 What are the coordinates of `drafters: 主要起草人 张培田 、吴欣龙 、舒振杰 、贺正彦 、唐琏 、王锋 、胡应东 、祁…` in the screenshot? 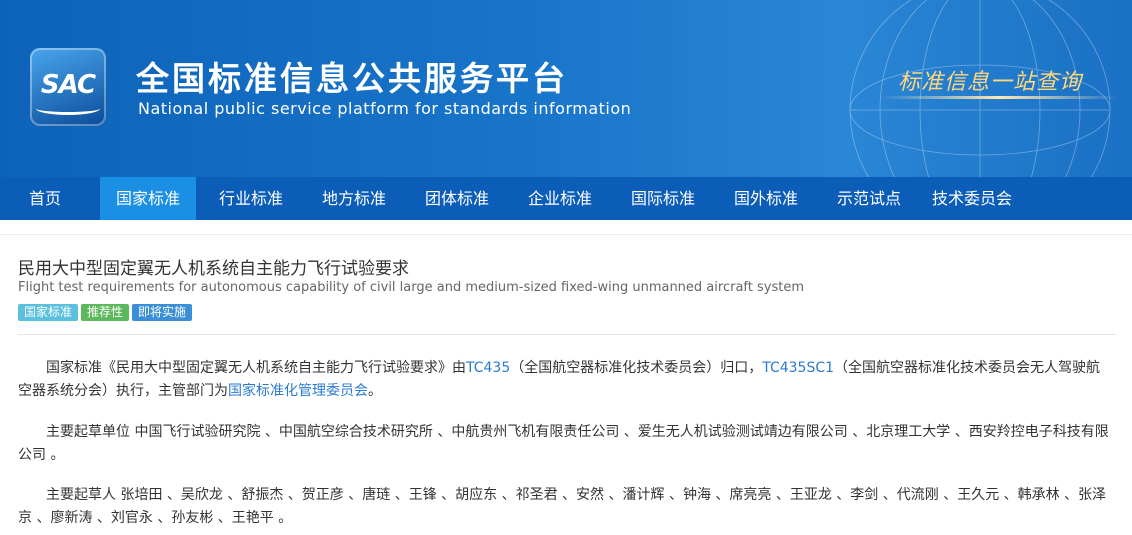 It's located at (562, 506).